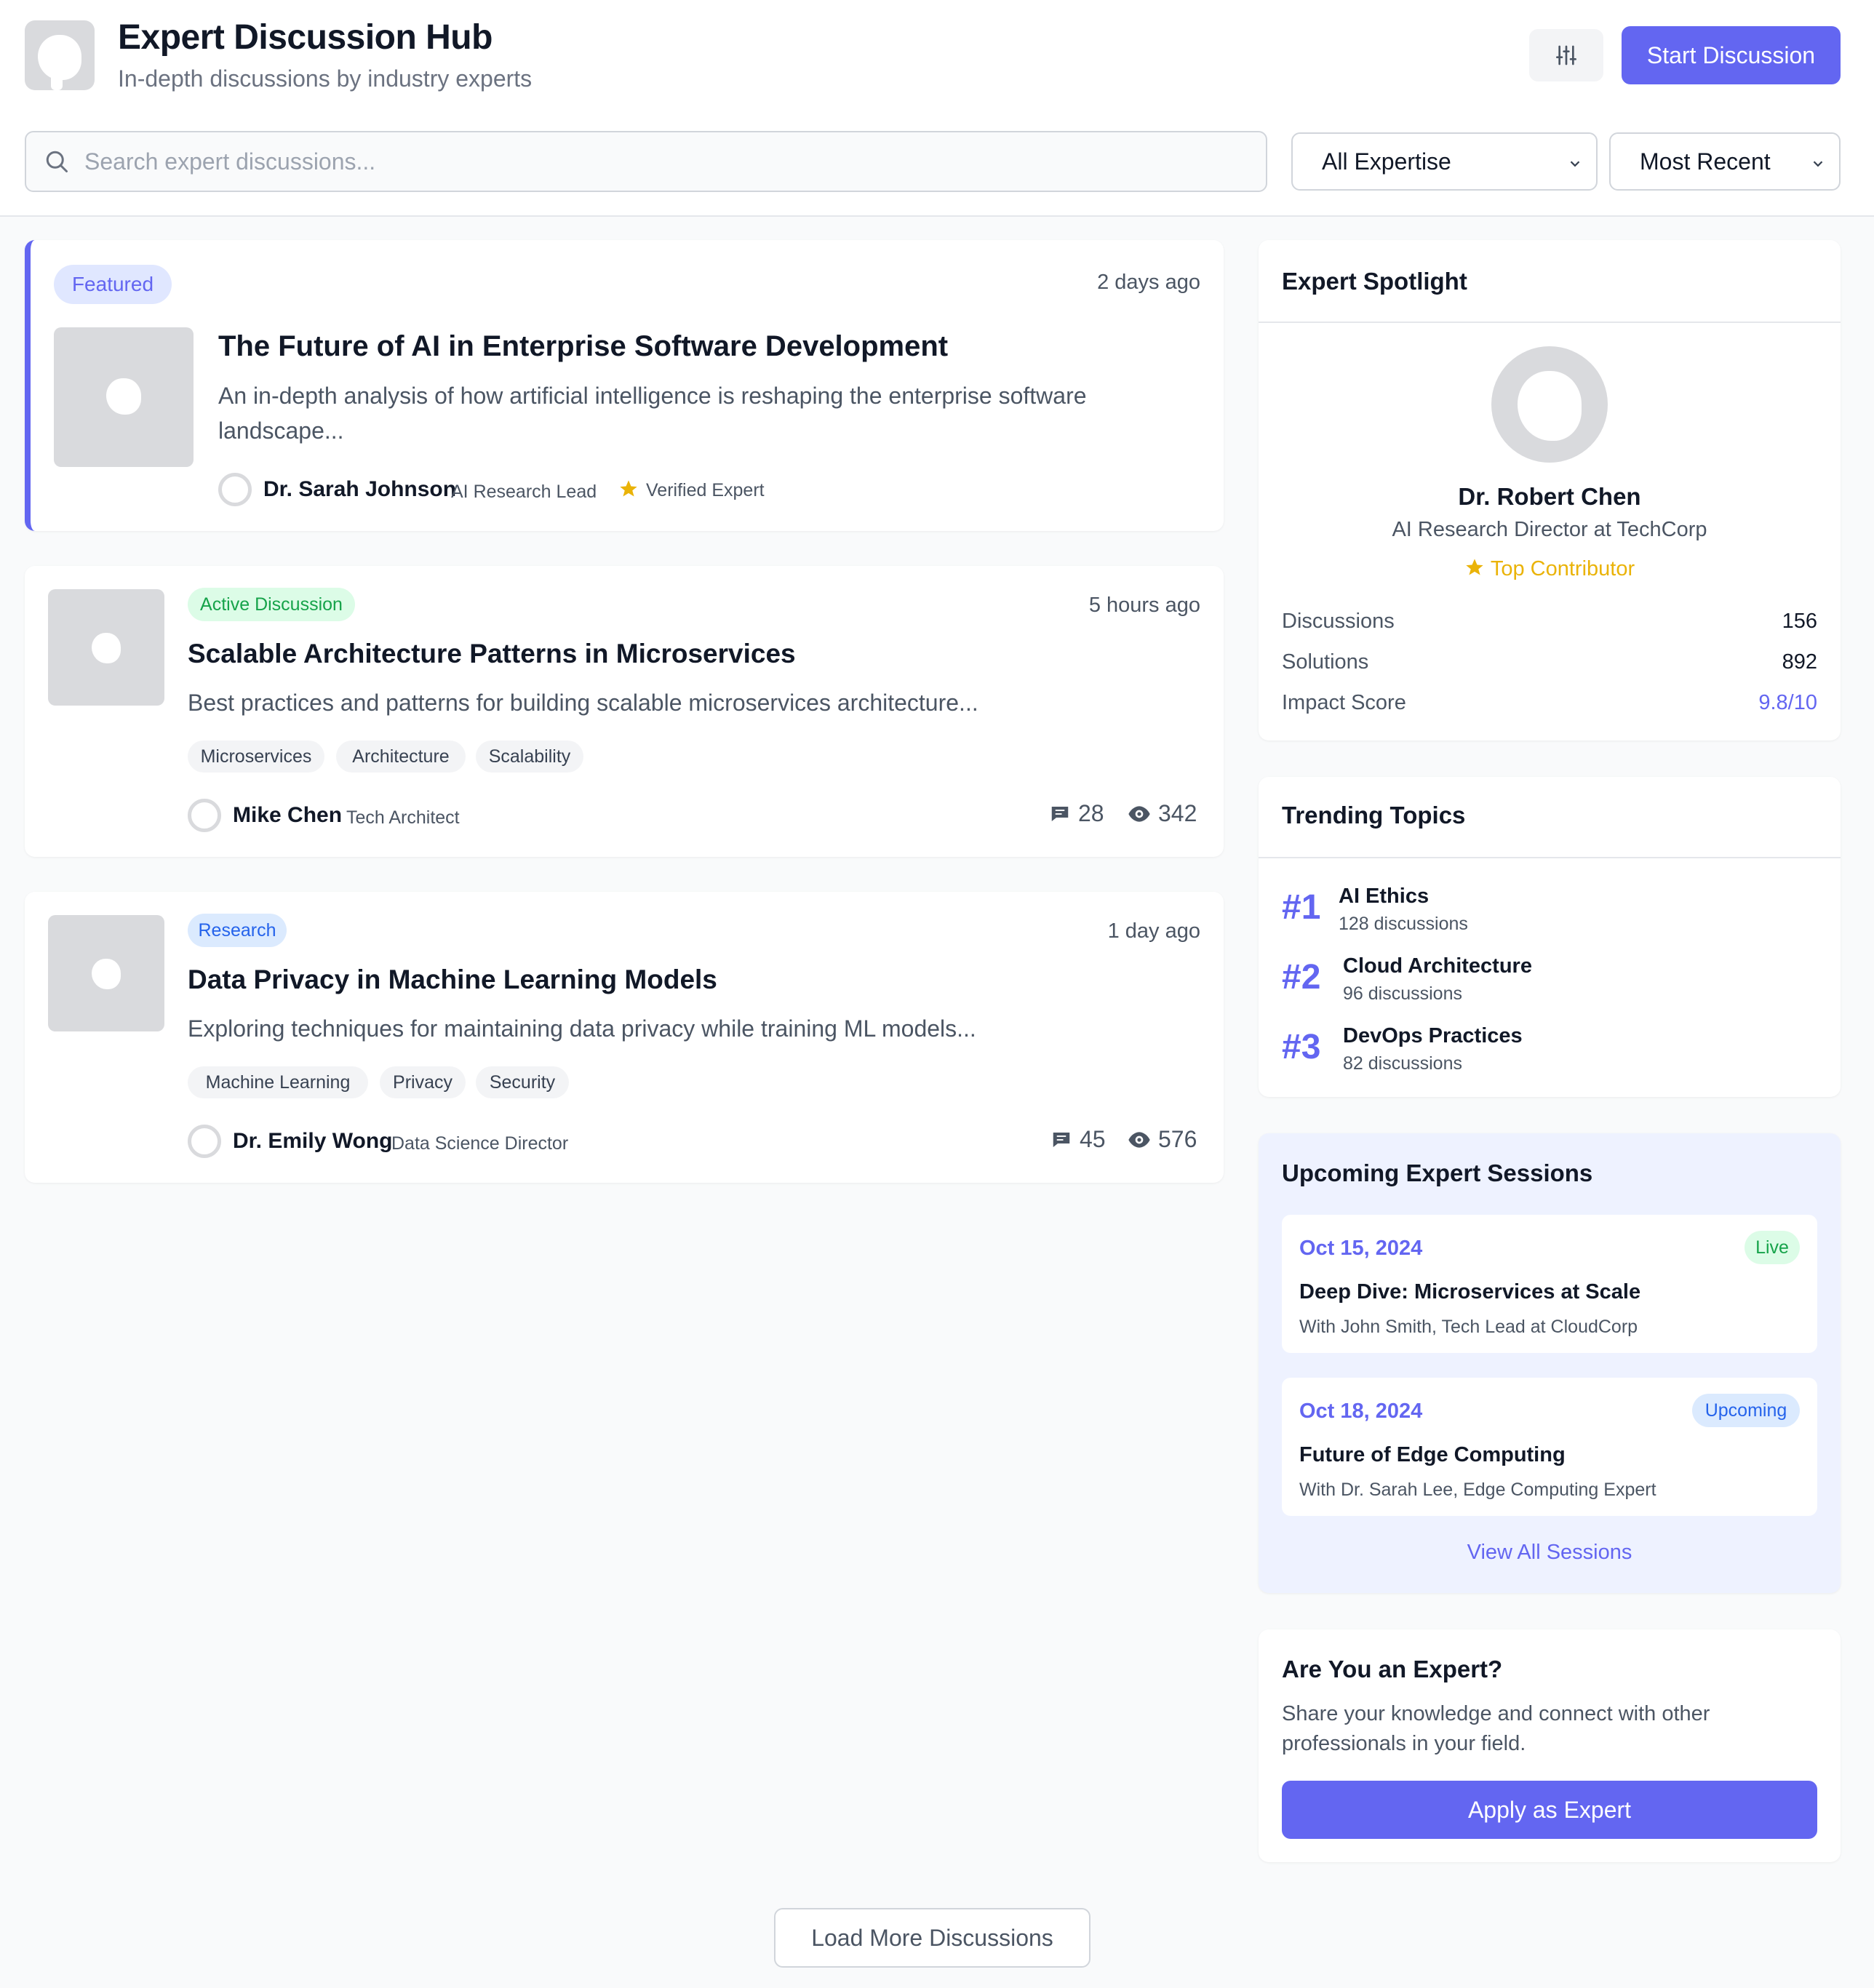  What do you see at coordinates (359, 489) in the screenshot?
I see `author-name: Dr. Sarah Johnson` at bounding box center [359, 489].